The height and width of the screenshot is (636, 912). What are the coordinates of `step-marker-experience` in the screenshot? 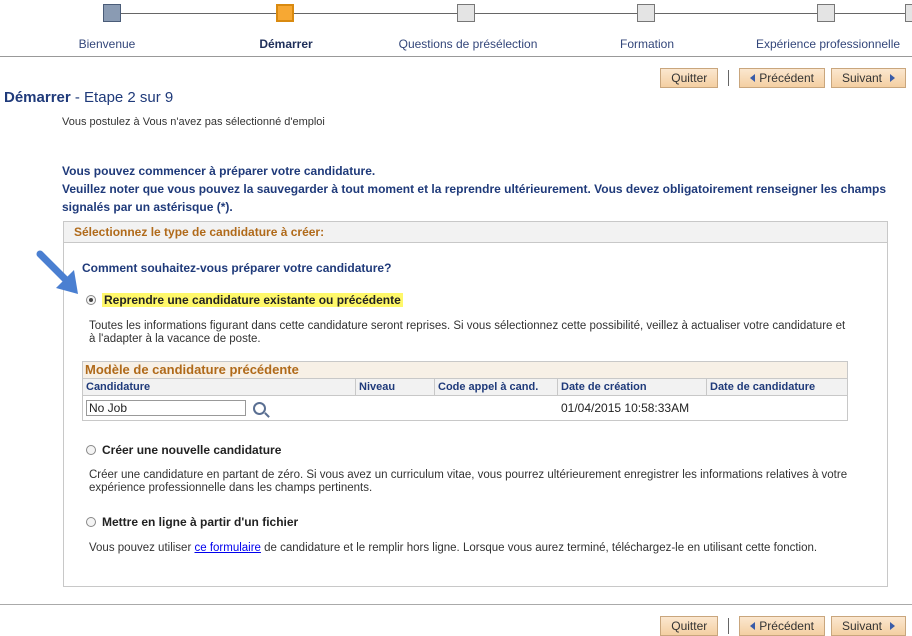 It's located at (826, 13).